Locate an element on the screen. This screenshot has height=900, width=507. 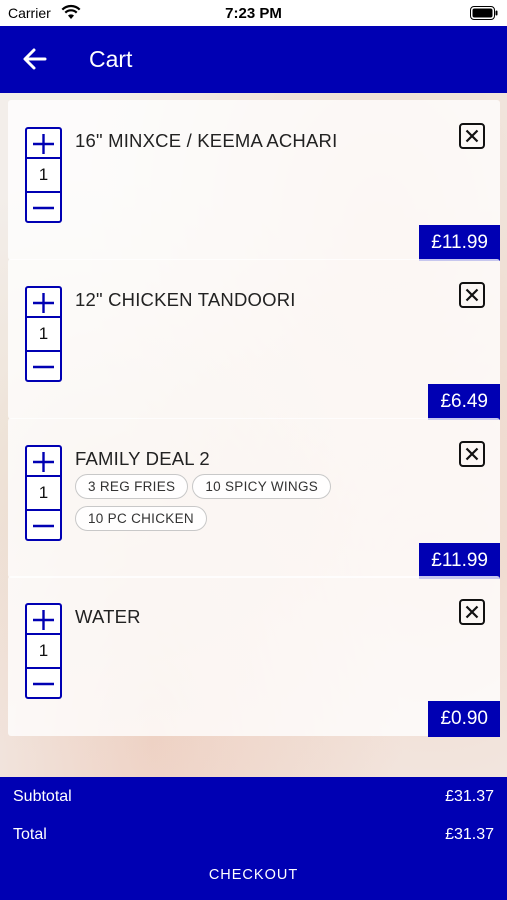
item-options: 3 REG FRIES 10 SPICY WINGS 10 PC CHICKEN is located at coordinates (225, 506).